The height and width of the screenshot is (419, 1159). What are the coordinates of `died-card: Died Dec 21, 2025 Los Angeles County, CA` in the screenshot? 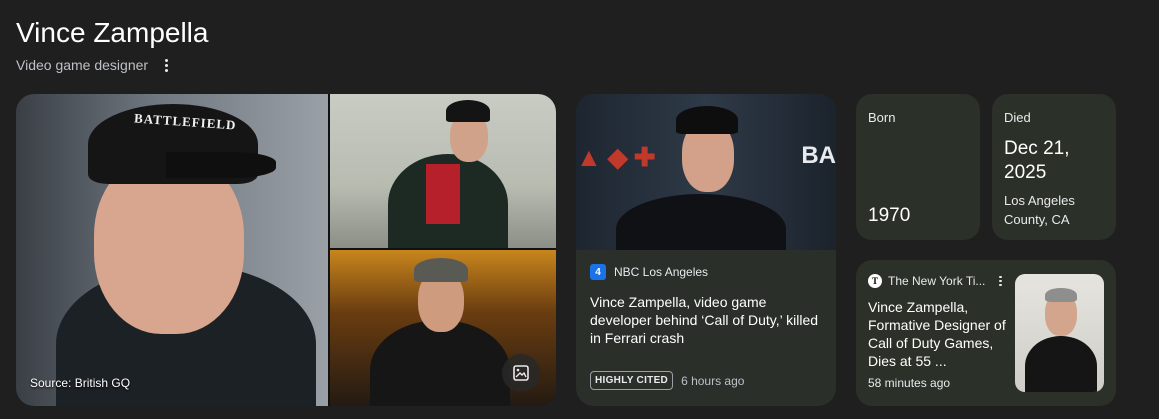 It's located at (1054, 167).